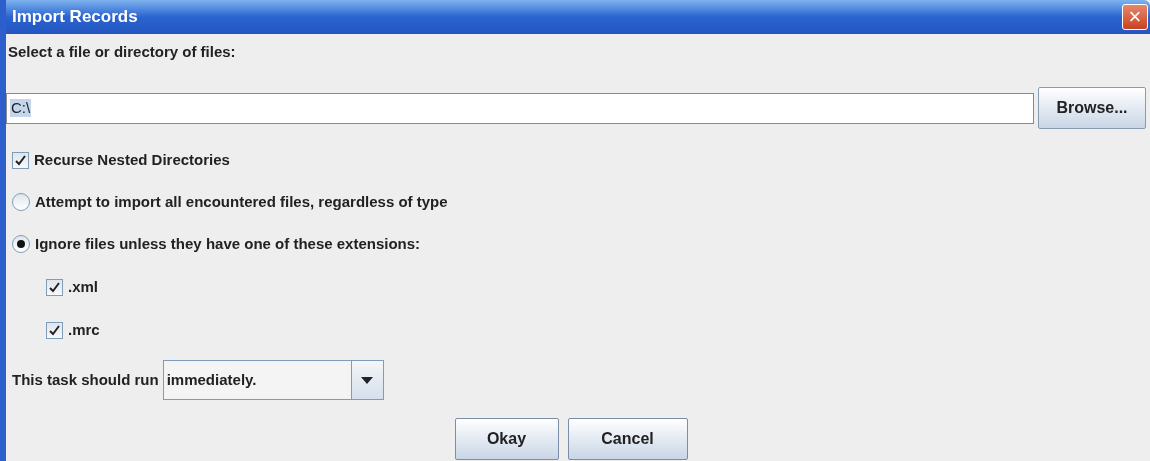 This screenshot has height=461, width=1150. I want to click on field-label: Select a file or directory of files:, so click(122, 52).